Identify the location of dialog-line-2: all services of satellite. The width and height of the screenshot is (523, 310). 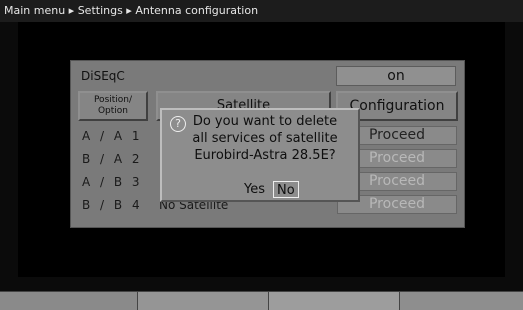
(265, 138).